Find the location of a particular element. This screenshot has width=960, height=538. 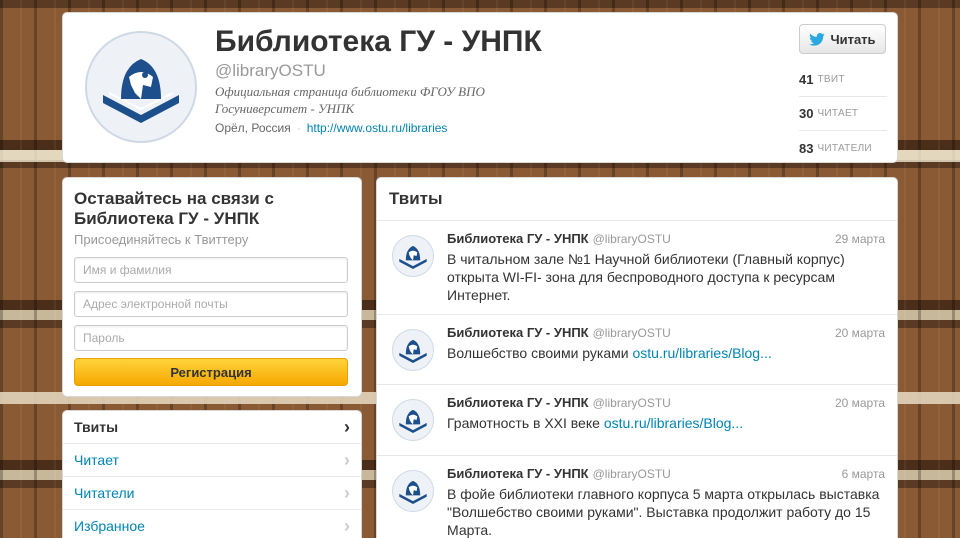

nav-item-label: Избранное is located at coordinates (109, 526).